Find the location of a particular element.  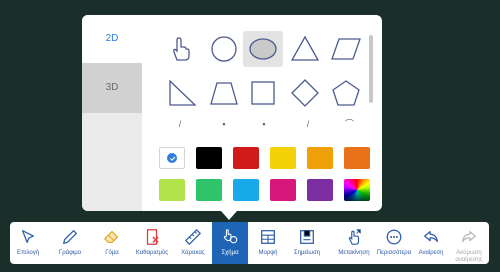

pen-tool-label: Γράφιμο is located at coordinates (70, 253).